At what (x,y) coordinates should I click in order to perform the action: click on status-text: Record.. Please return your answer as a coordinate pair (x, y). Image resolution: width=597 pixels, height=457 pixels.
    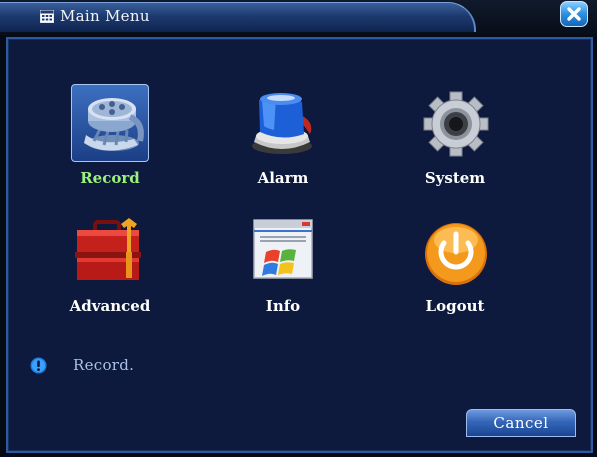
    Looking at the image, I should click on (104, 365).